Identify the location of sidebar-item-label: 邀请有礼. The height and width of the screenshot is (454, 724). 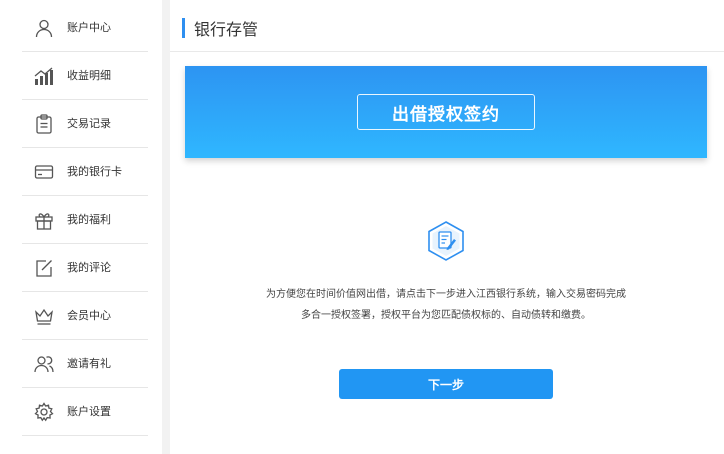
(89, 363).